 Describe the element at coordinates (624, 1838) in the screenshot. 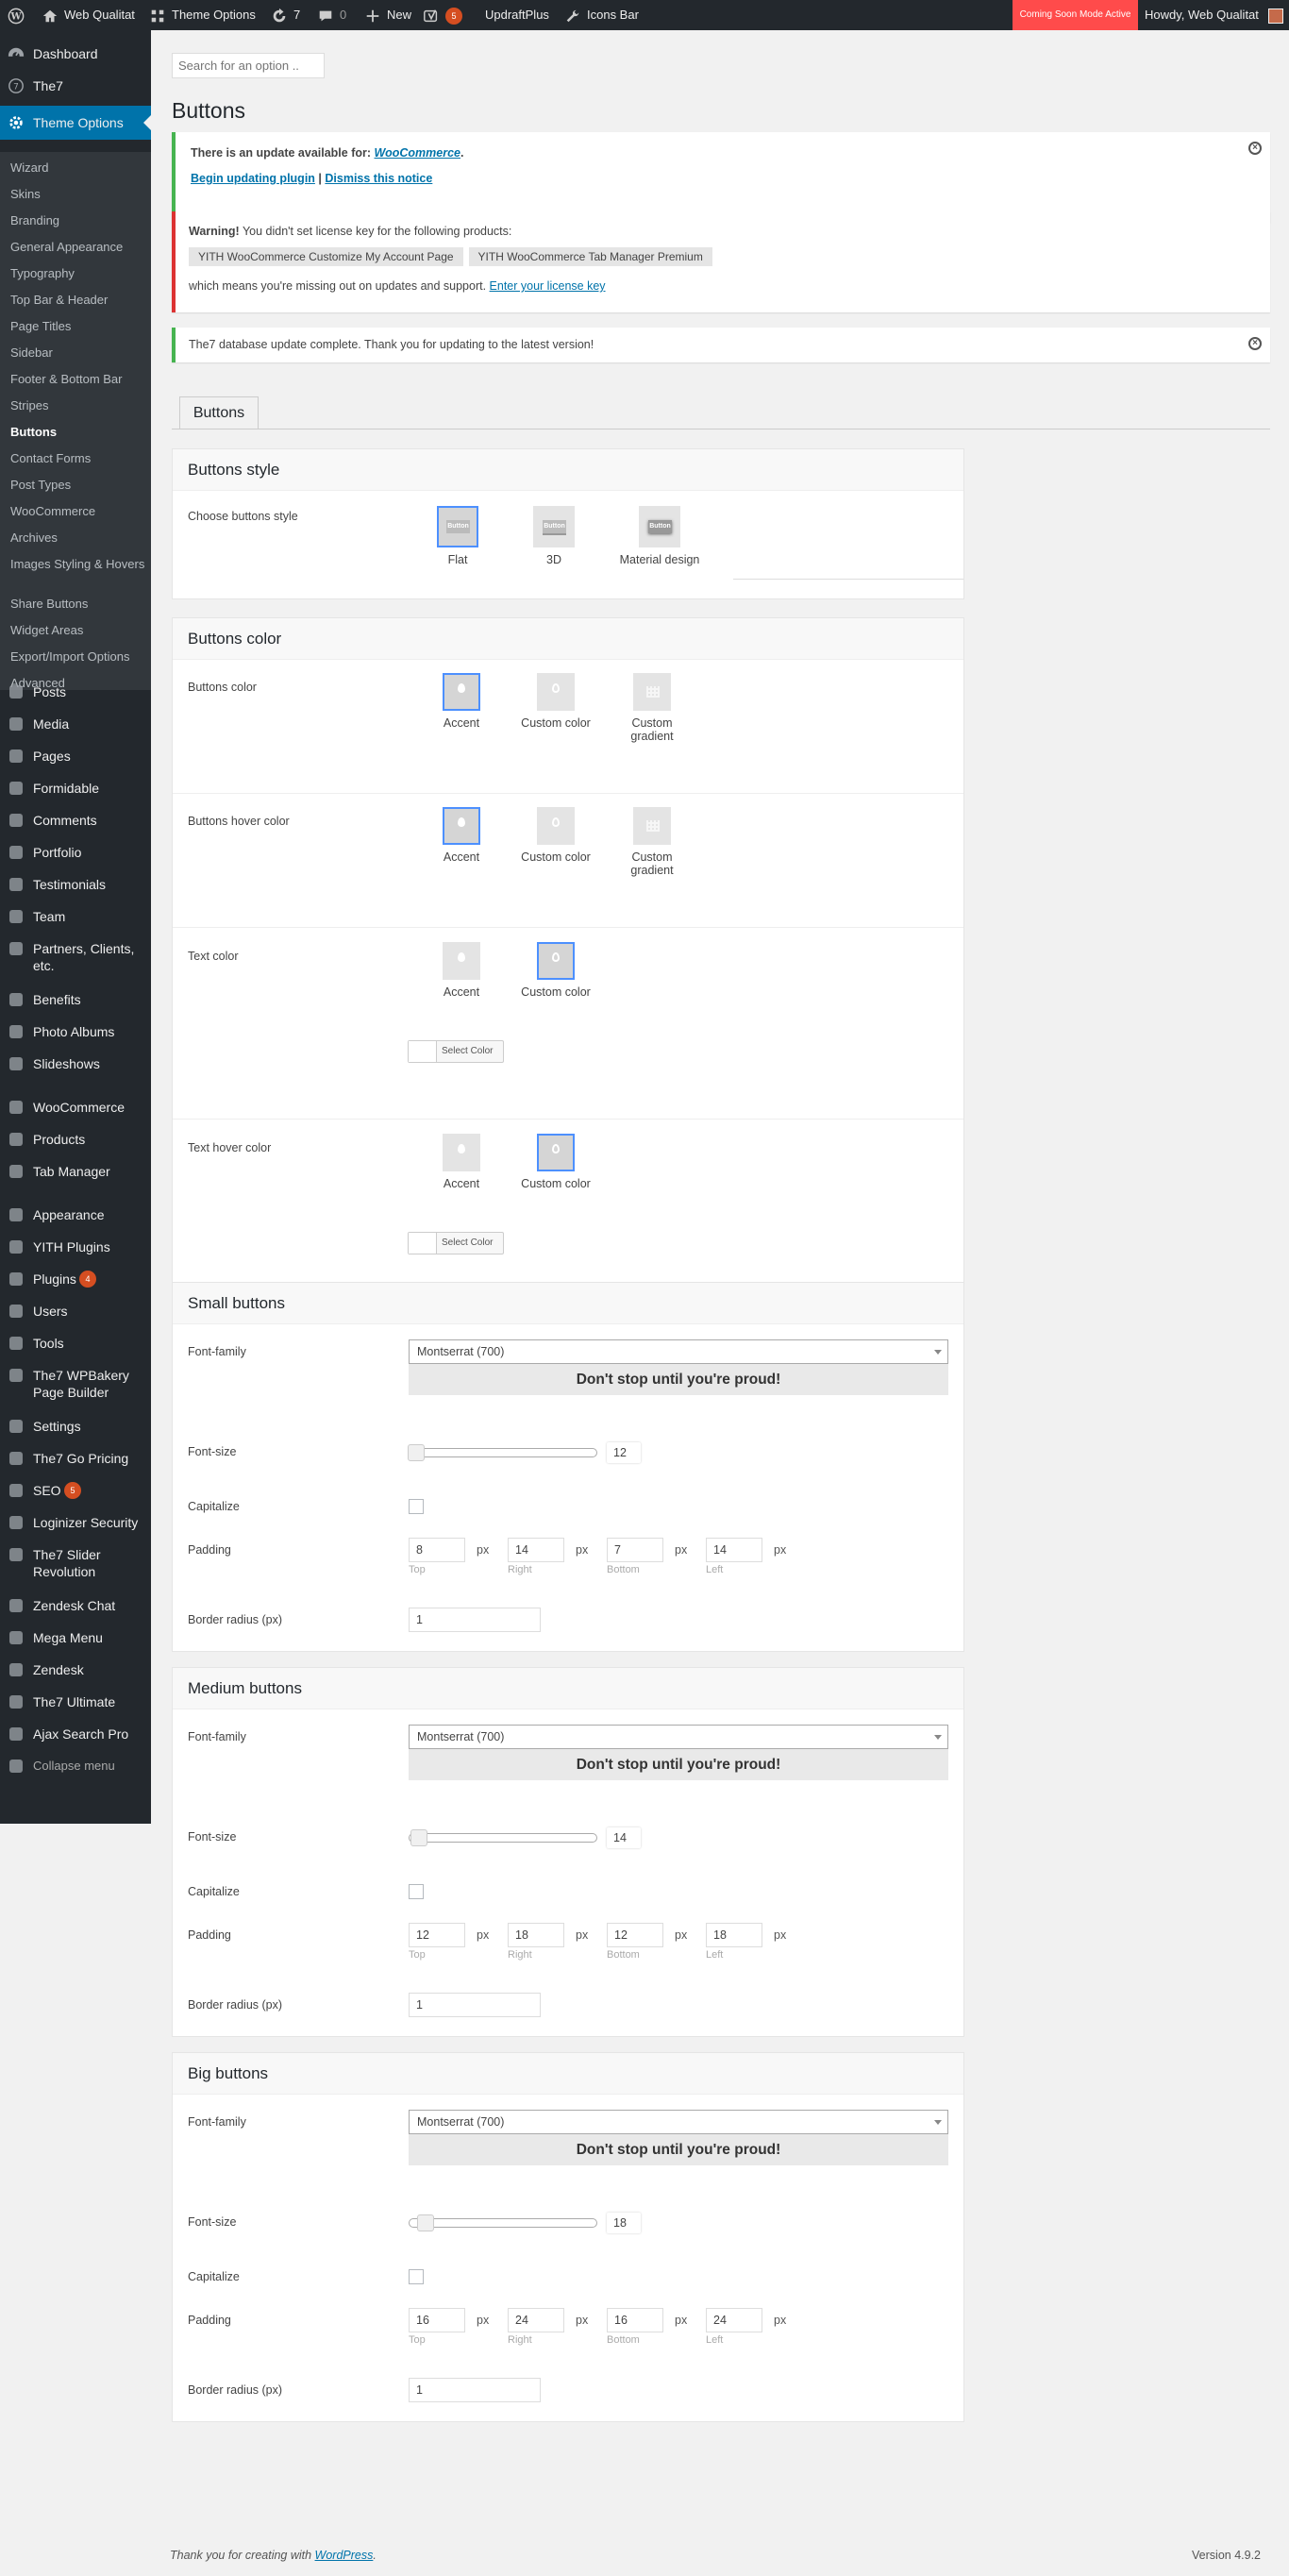

I see `font-size-value: 14` at that location.